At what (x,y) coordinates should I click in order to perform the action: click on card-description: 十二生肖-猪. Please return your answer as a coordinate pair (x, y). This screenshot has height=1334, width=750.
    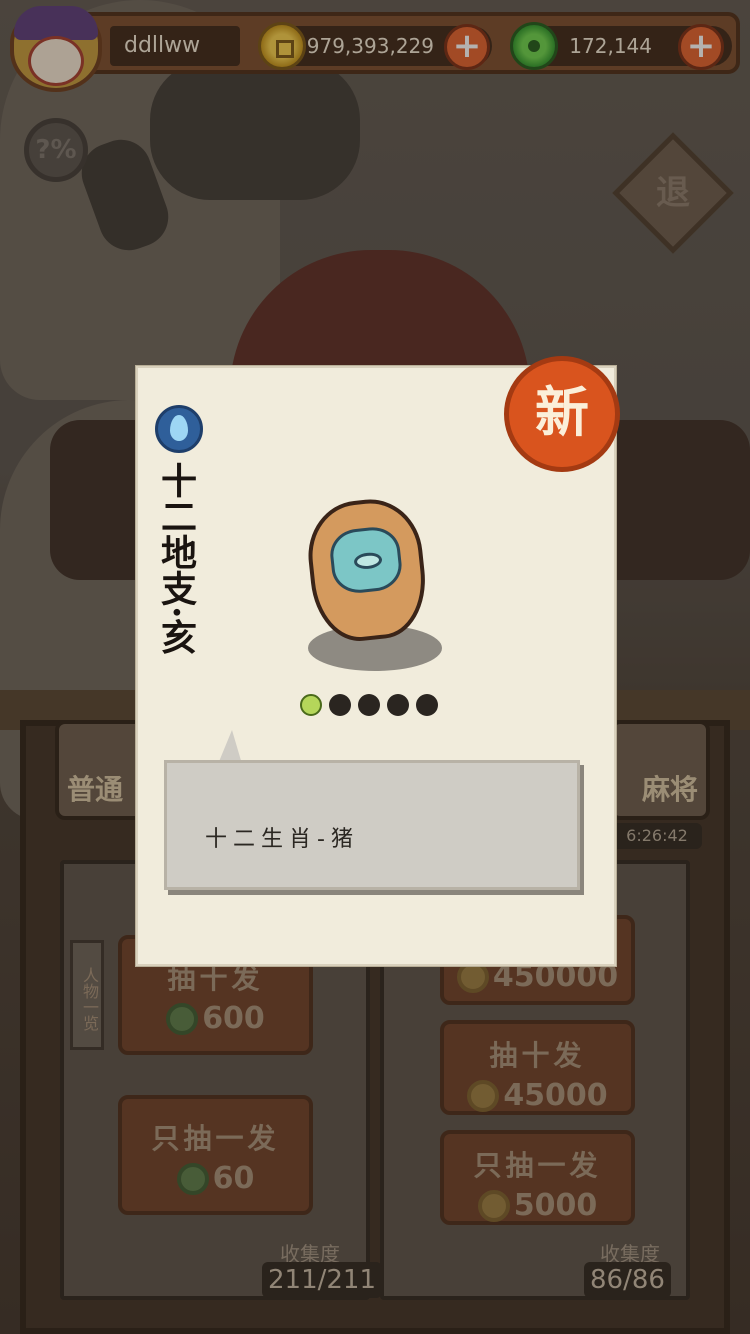
    Looking at the image, I should click on (282, 839).